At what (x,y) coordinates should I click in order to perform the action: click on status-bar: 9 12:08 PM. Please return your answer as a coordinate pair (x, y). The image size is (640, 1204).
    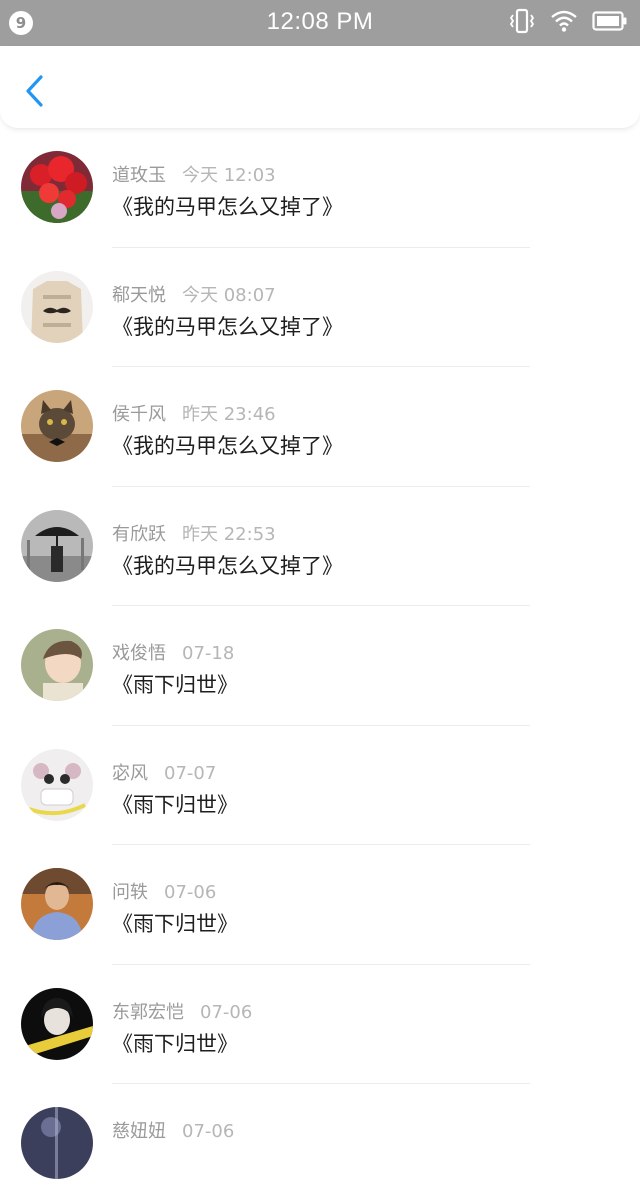
    Looking at the image, I should click on (320, 23).